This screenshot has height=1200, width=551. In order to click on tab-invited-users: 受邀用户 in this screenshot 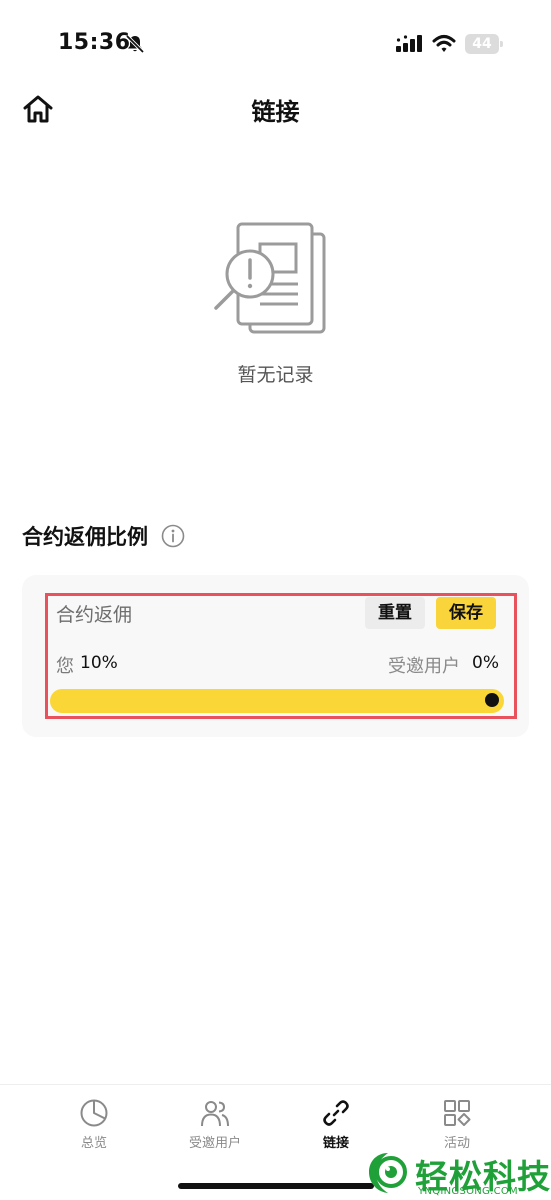, I will do `click(215, 1124)`.